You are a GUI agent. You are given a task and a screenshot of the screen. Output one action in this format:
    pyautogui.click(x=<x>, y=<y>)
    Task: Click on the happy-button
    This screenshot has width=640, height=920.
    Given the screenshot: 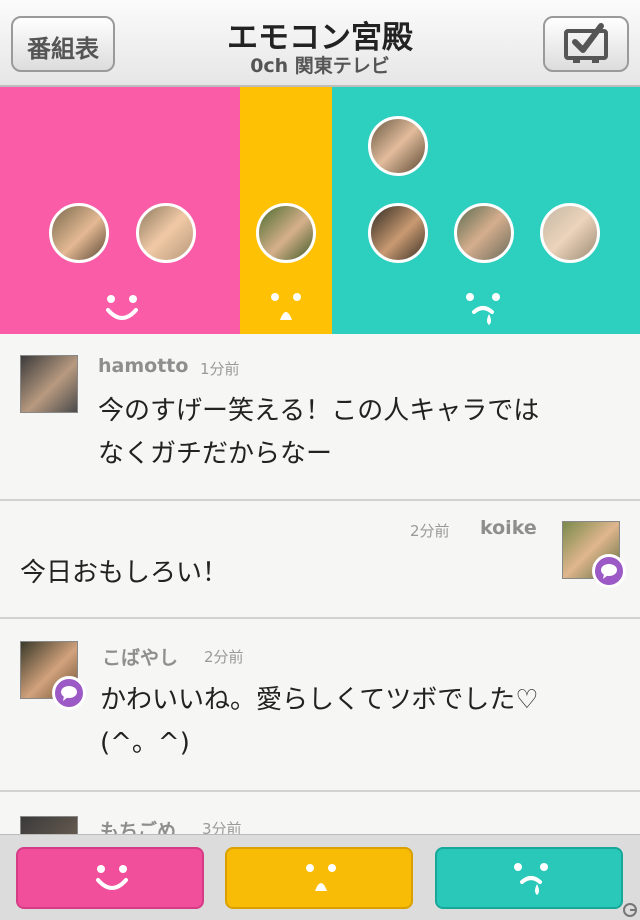 What is the action you would take?
    pyautogui.click(x=110, y=878)
    